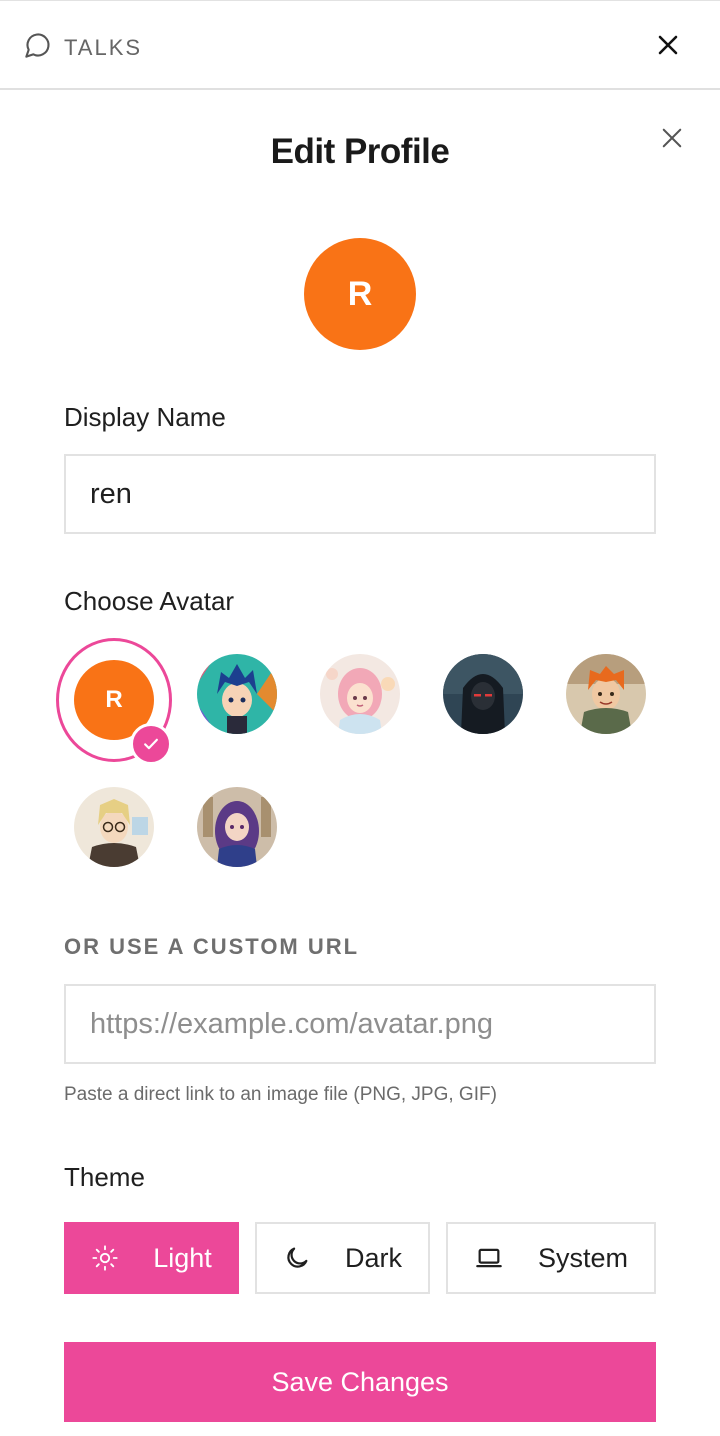 The width and height of the screenshot is (720, 1436). Describe the element at coordinates (606, 694) in the screenshot. I see `anime-boy-orange-hair-avatar` at that location.